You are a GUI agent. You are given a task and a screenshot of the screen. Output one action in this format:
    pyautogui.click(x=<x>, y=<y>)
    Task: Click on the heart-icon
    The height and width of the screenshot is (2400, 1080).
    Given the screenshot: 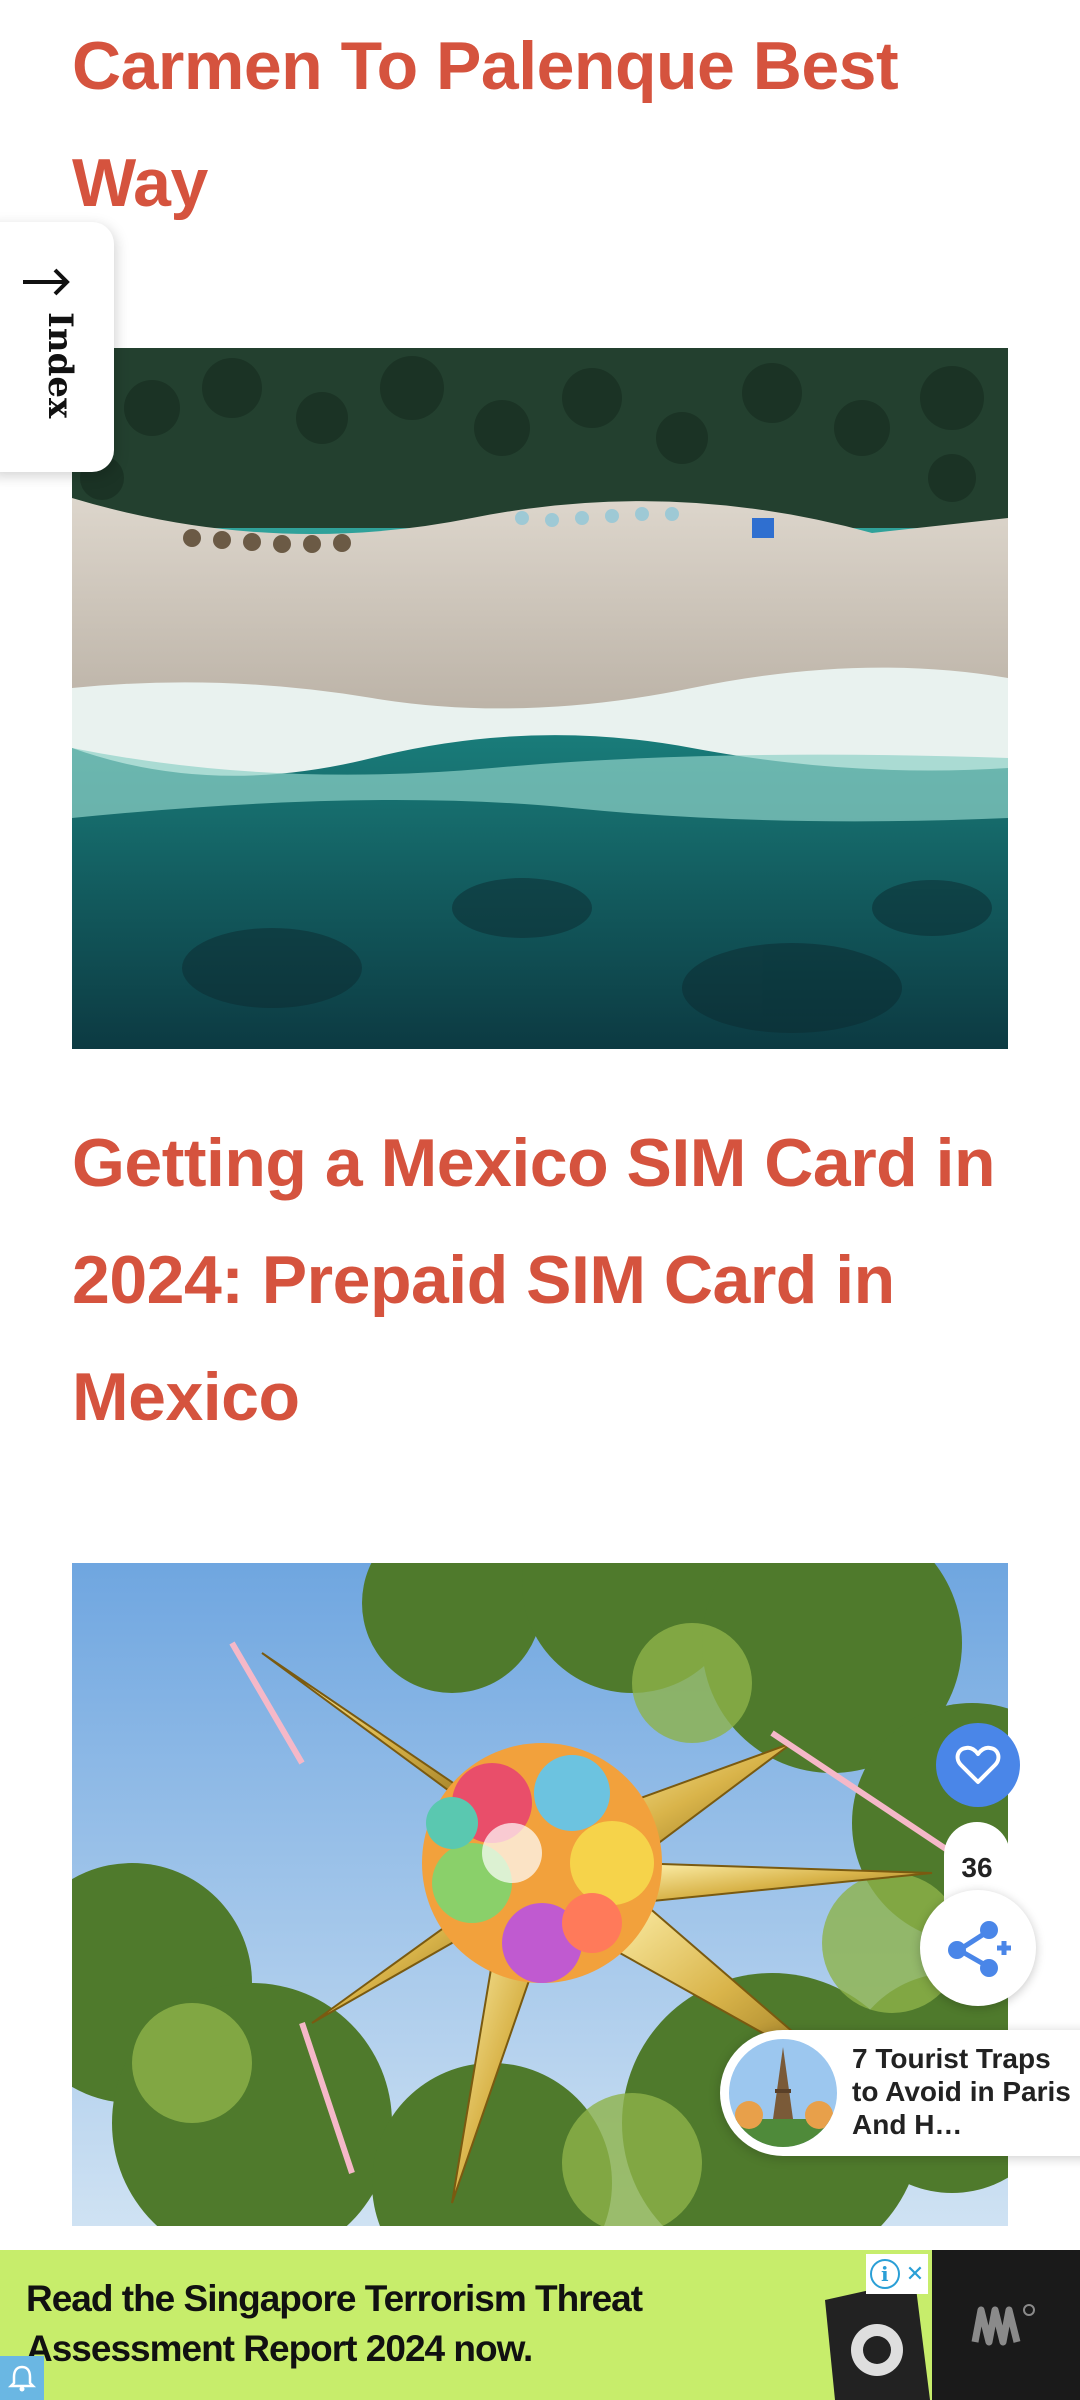 What is the action you would take?
    pyautogui.click(x=978, y=1764)
    